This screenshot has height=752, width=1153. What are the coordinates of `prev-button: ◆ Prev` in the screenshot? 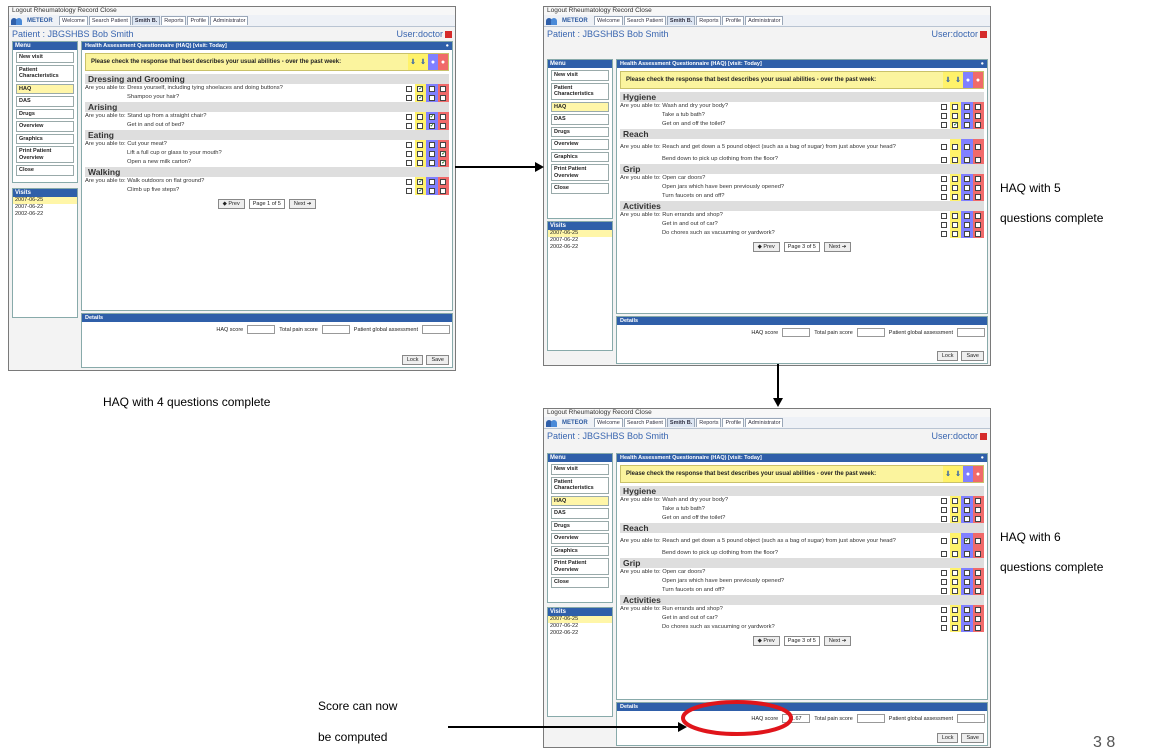 It's located at (231, 204).